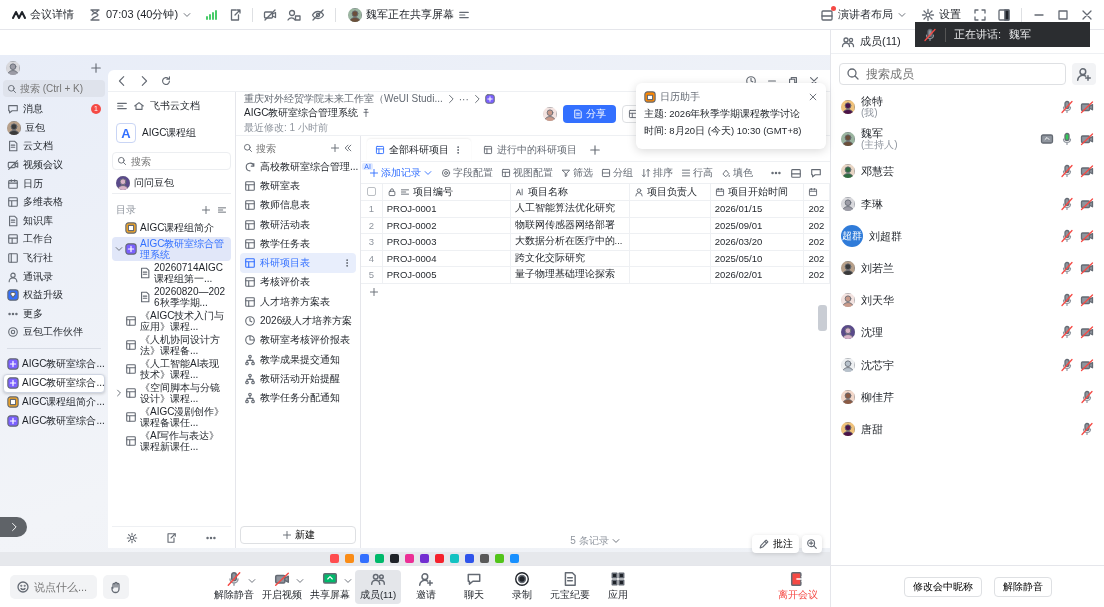  Describe the element at coordinates (43, 14) in the screenshot. I see `meeting-info-button: 会议详情` at that location.